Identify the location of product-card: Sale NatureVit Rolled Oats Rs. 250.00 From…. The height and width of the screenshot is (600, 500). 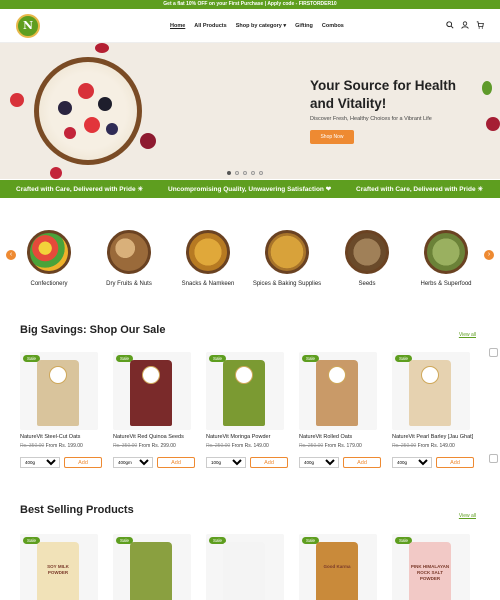
(341, 410).